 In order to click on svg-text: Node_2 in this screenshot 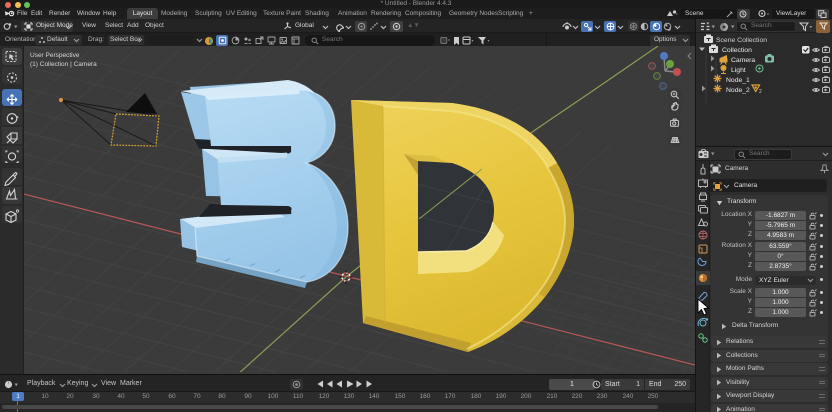, I will do `click(738, 90)`.